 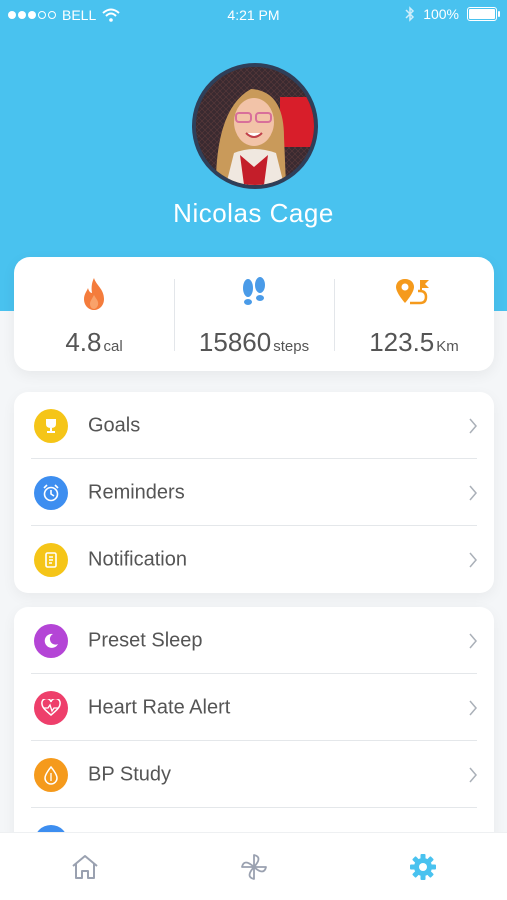 I want to click on stats-card: 4.8 cal 15860 steps 123.5 Km, so click(x=254, y=314).